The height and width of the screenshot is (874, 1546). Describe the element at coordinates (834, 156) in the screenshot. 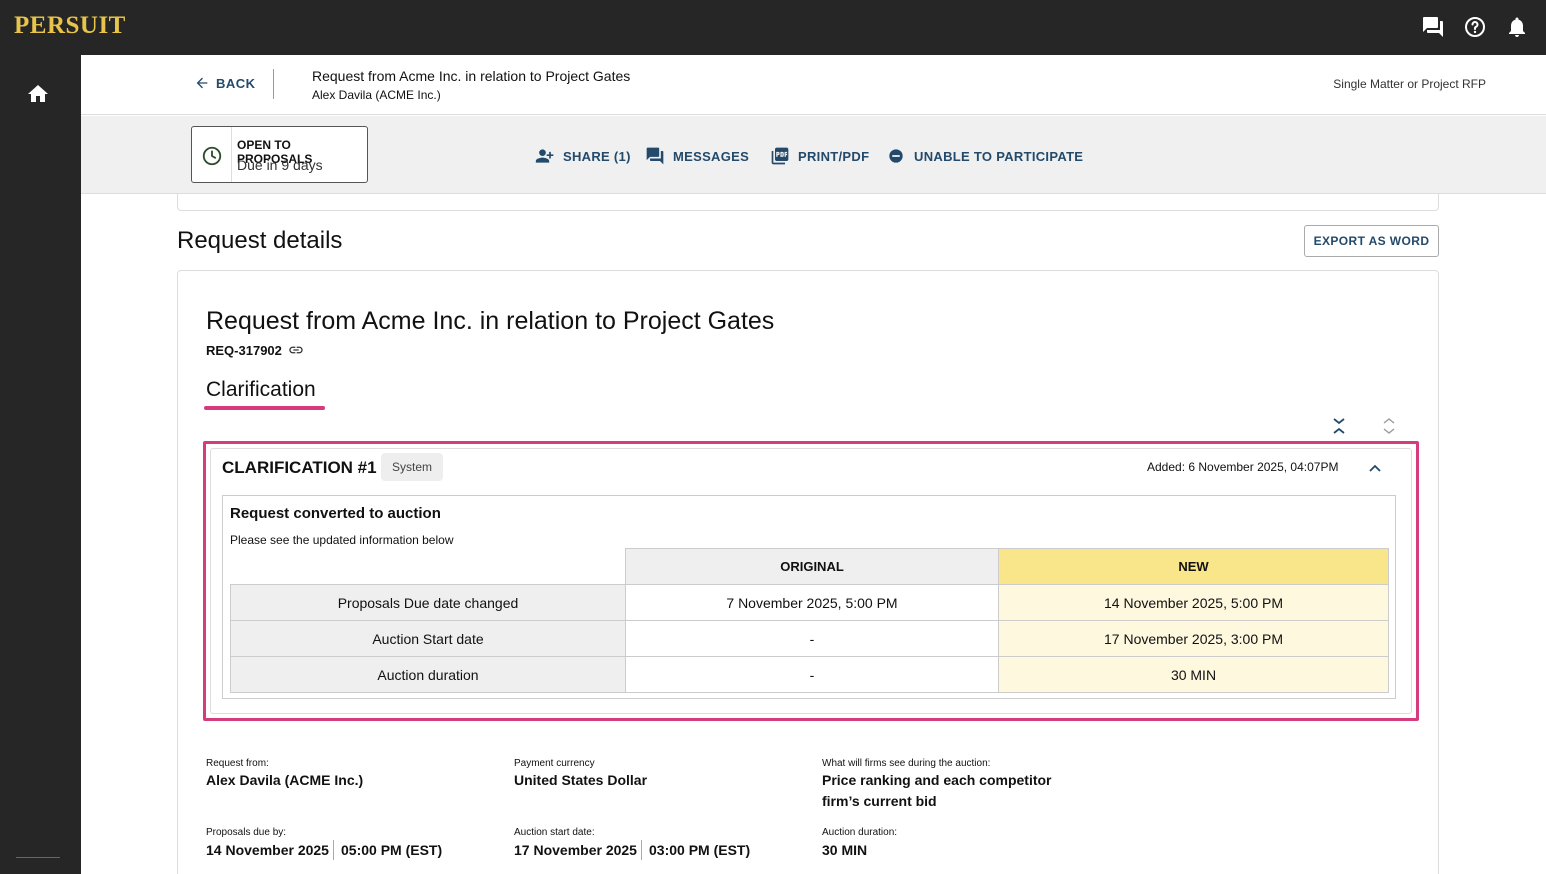

I see `print-pdf-label: PRINT/PDF` at that location.